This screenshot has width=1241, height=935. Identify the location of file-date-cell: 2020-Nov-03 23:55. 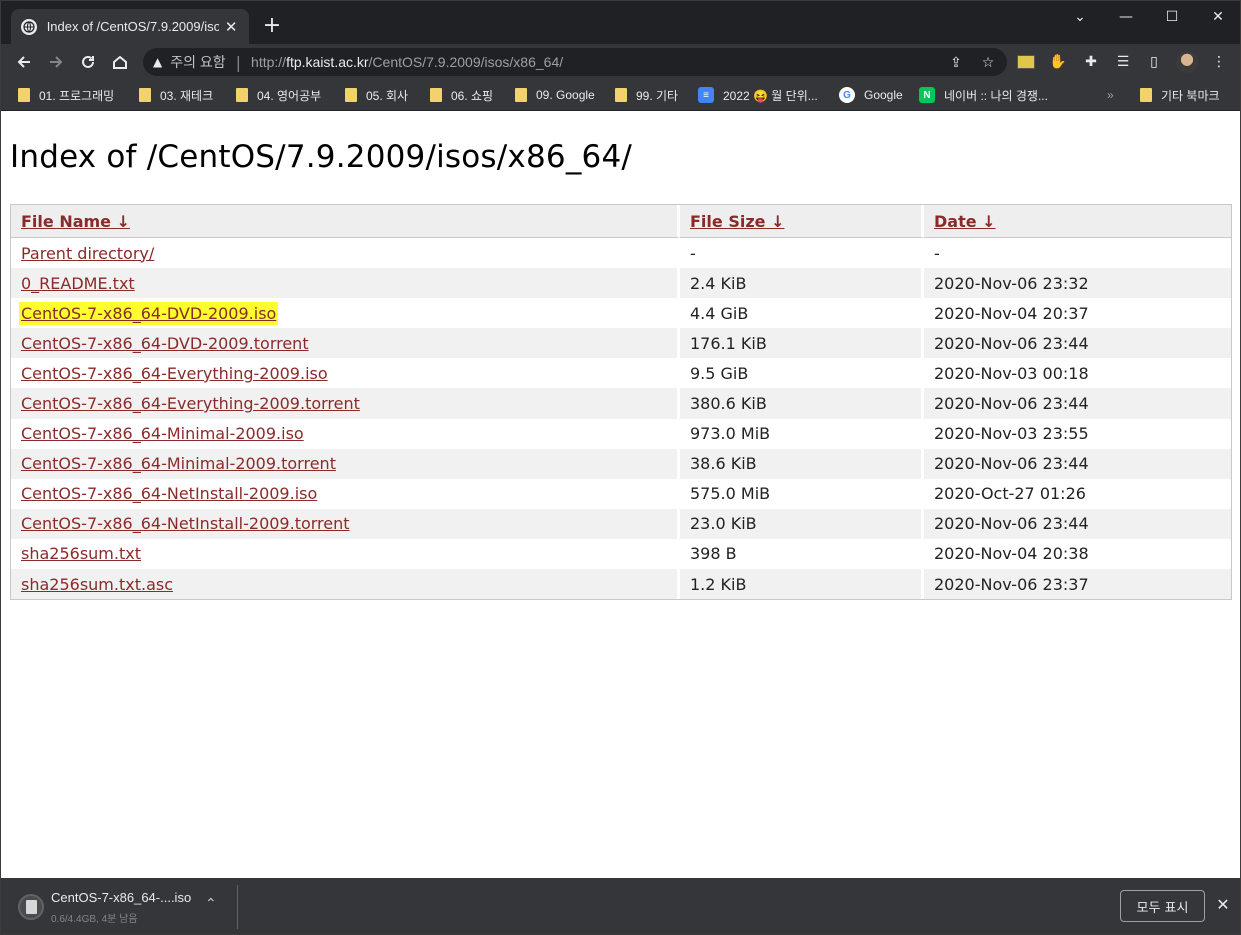
(1011, 434).